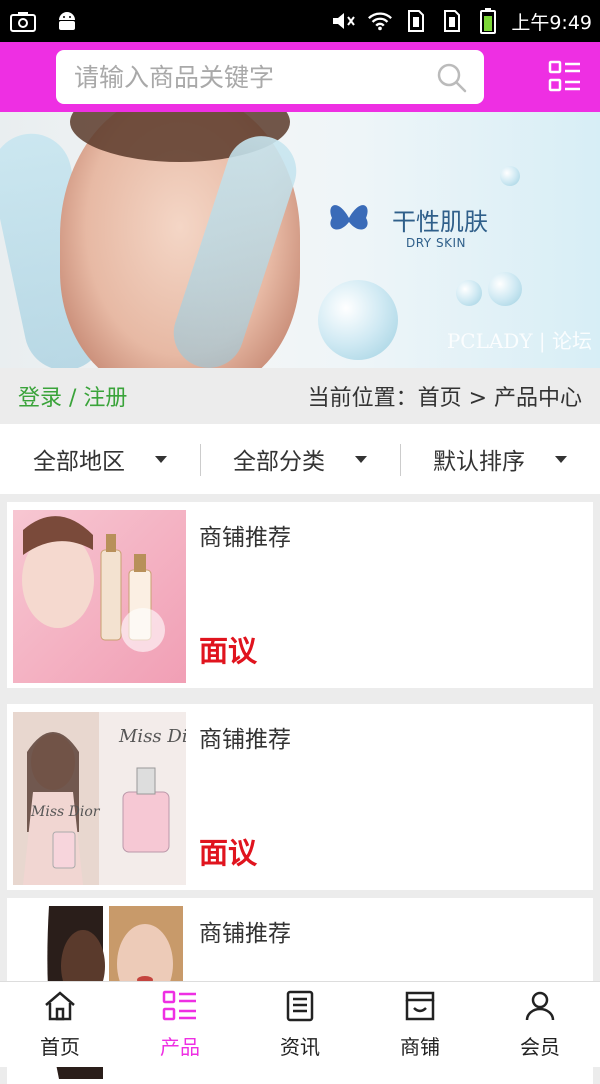 This screenshot has height=1084, width=600. I want to click on wifi-icon, so click(380, 21).